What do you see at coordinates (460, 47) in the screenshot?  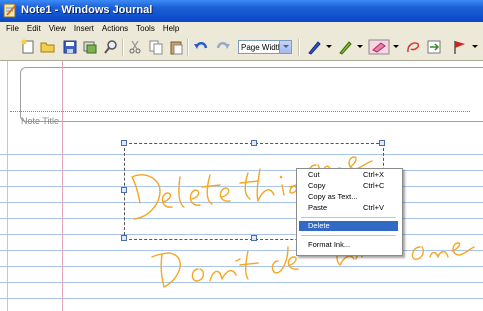 I see `flag-icon` at bounding box center [460, 47].